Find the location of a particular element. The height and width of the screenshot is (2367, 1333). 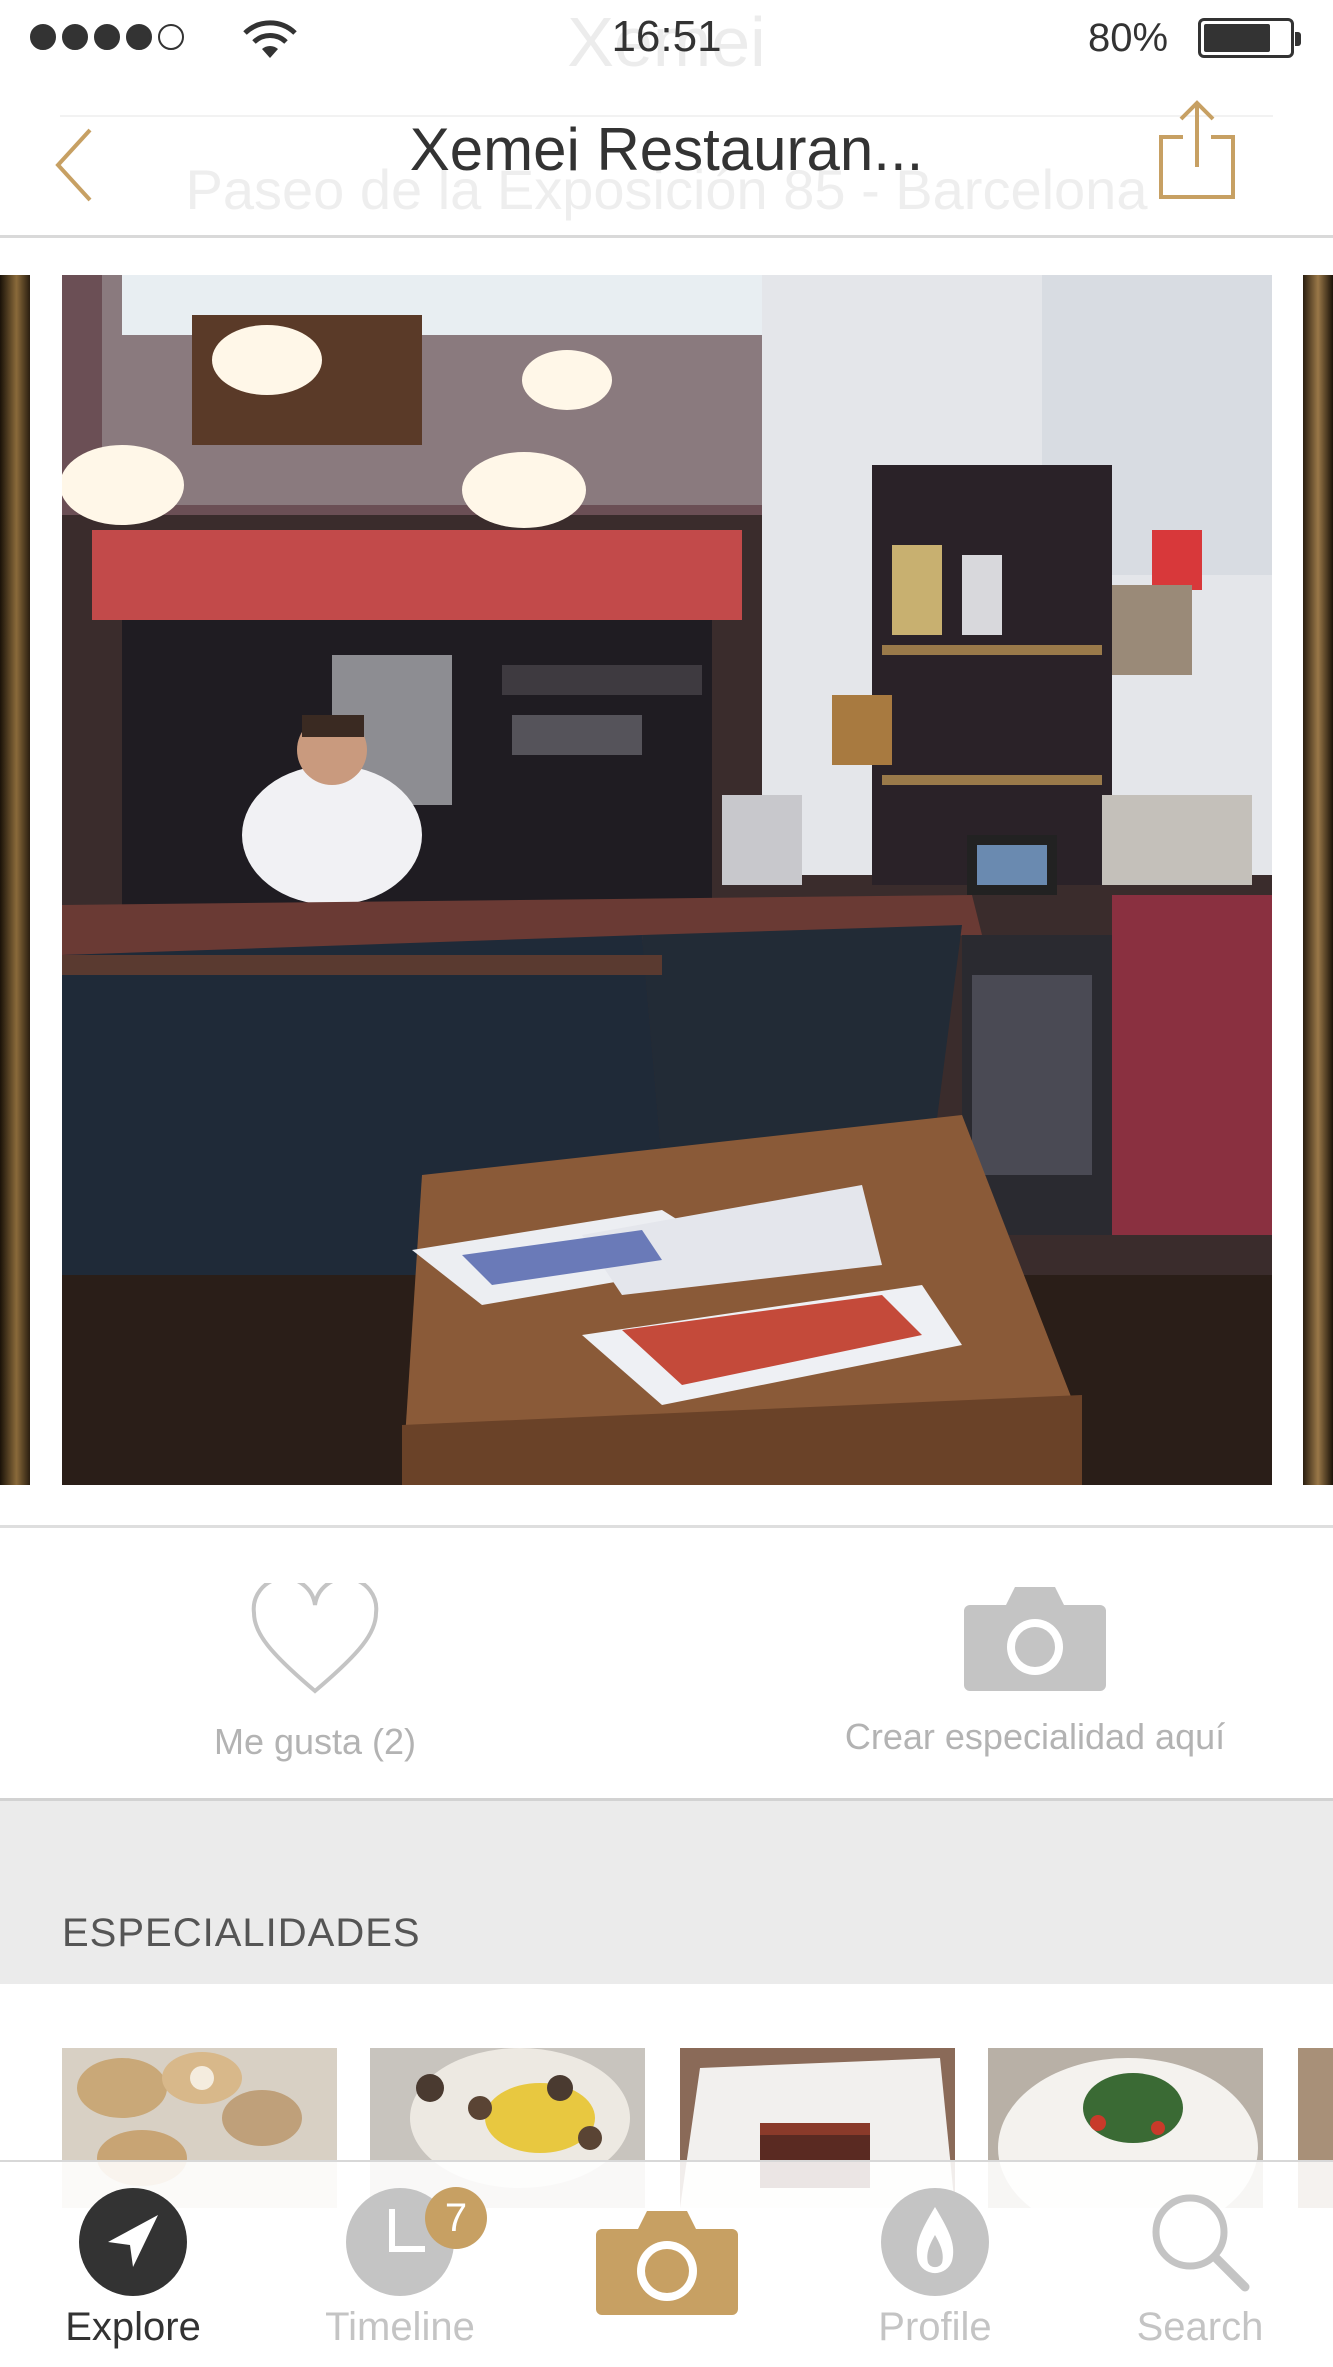

tab-timeline: 7 Timeline is located at coordinates (400, 2268).